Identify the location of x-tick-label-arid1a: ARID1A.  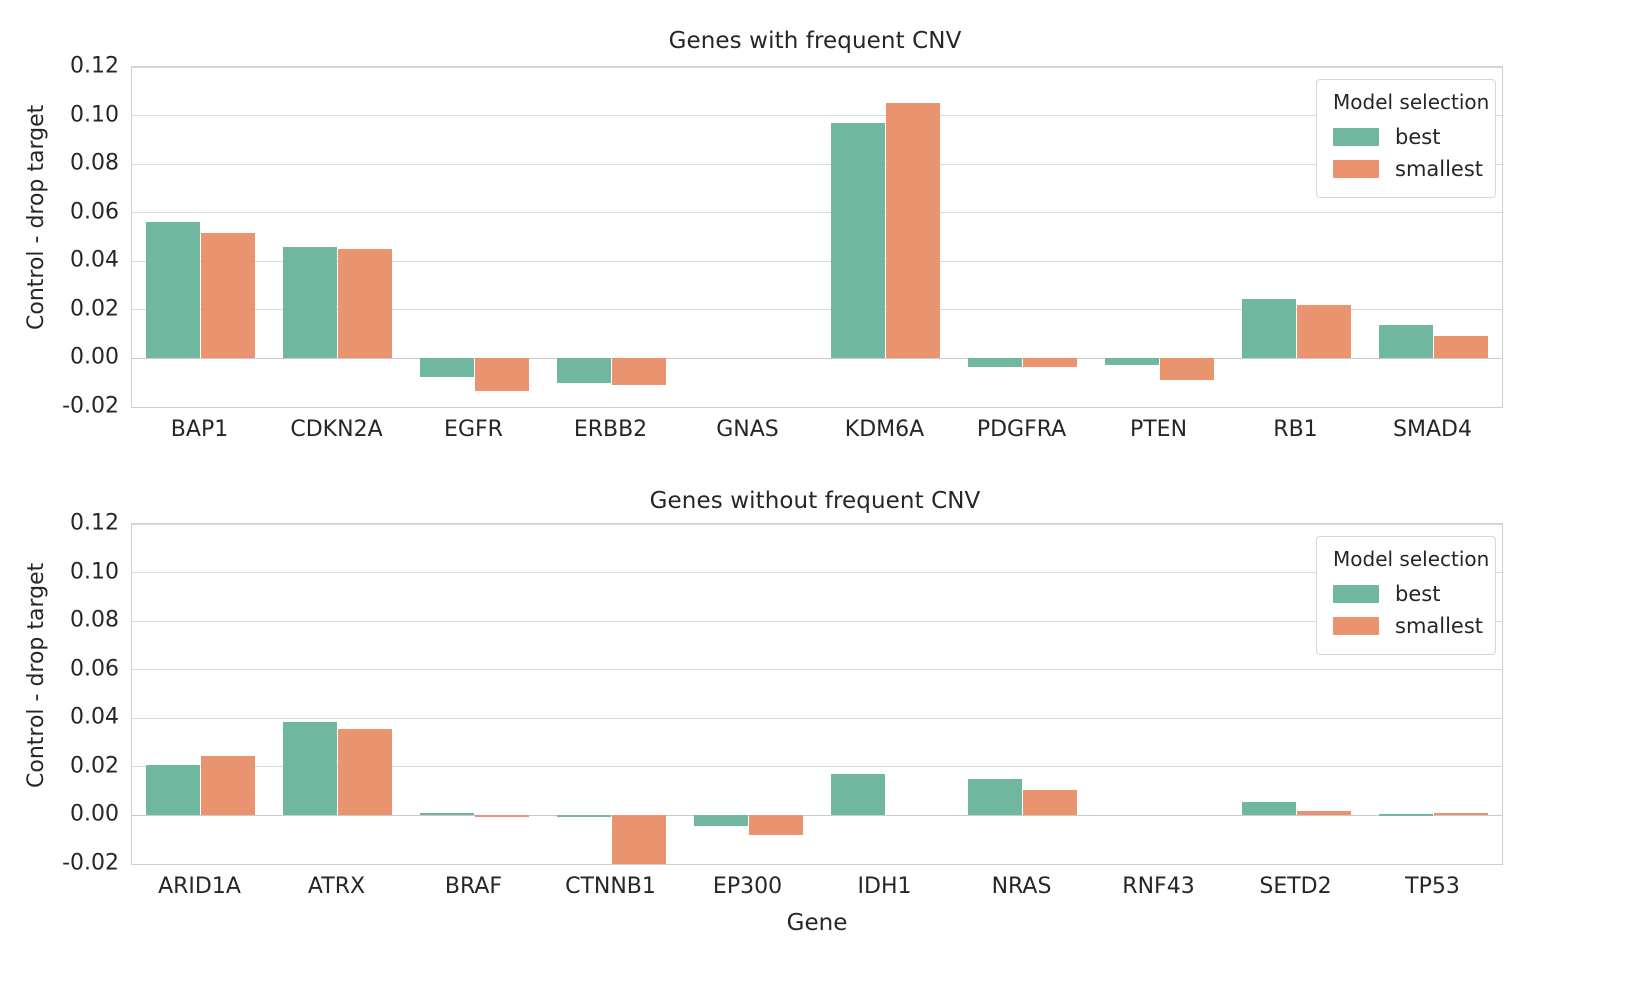
(199, 886).